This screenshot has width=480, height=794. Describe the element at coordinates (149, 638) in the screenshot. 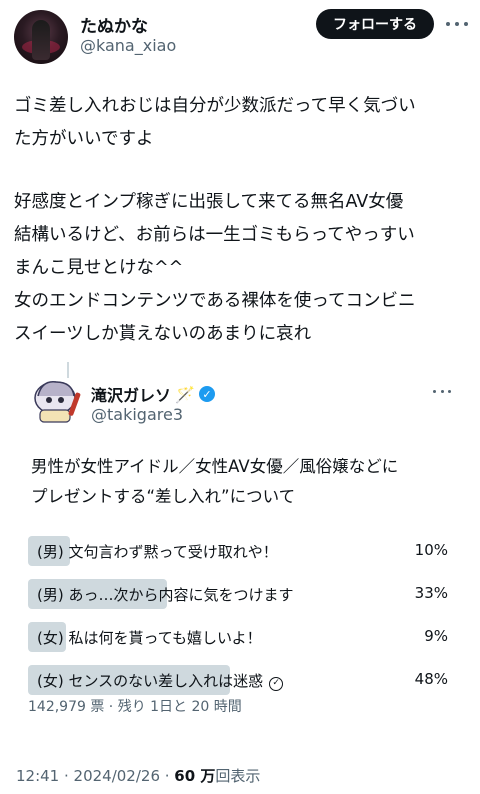

I see `poll-option-label: (女) 私は何を貰っても嬉しいよ！` at that location.